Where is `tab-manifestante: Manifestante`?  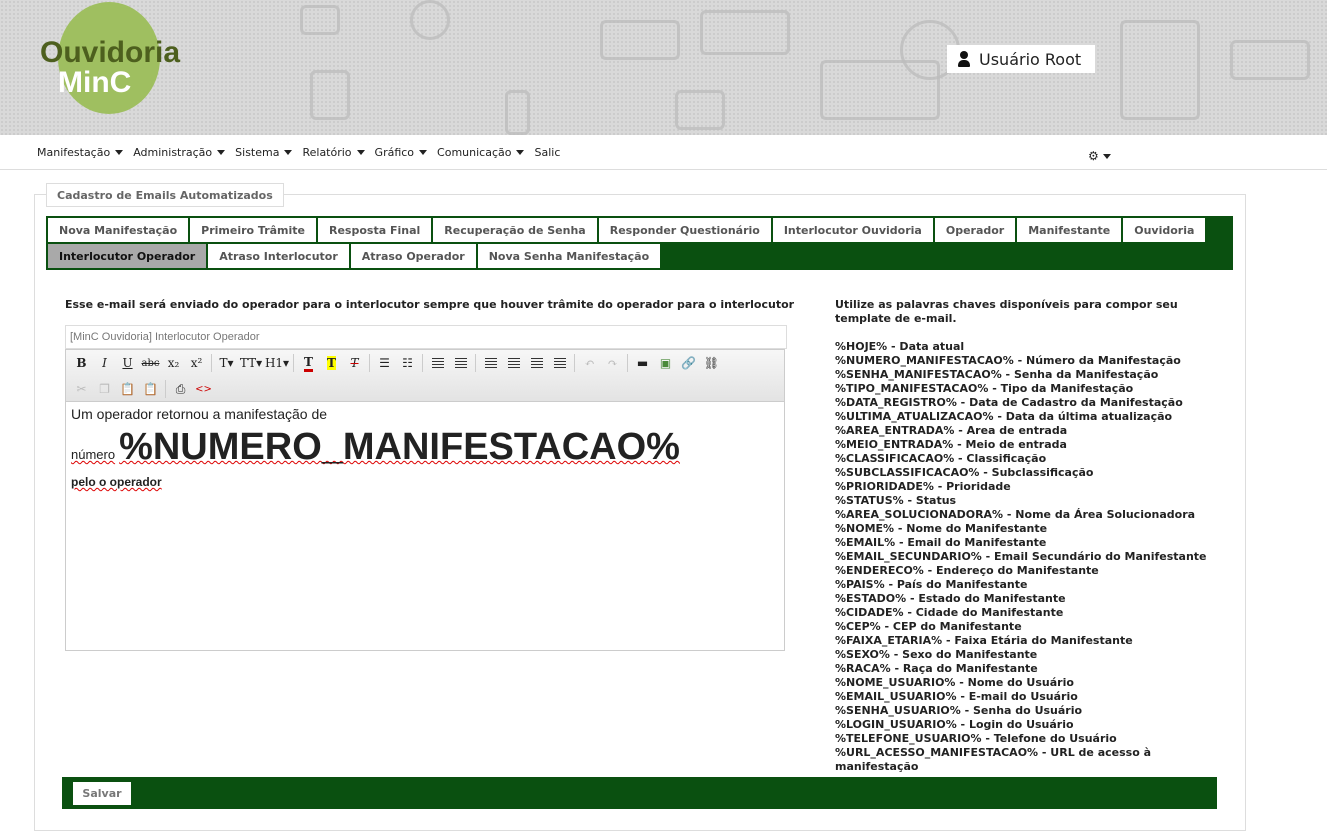
tab-manifestante: Manifestante is located at coordinates (1069, 230).